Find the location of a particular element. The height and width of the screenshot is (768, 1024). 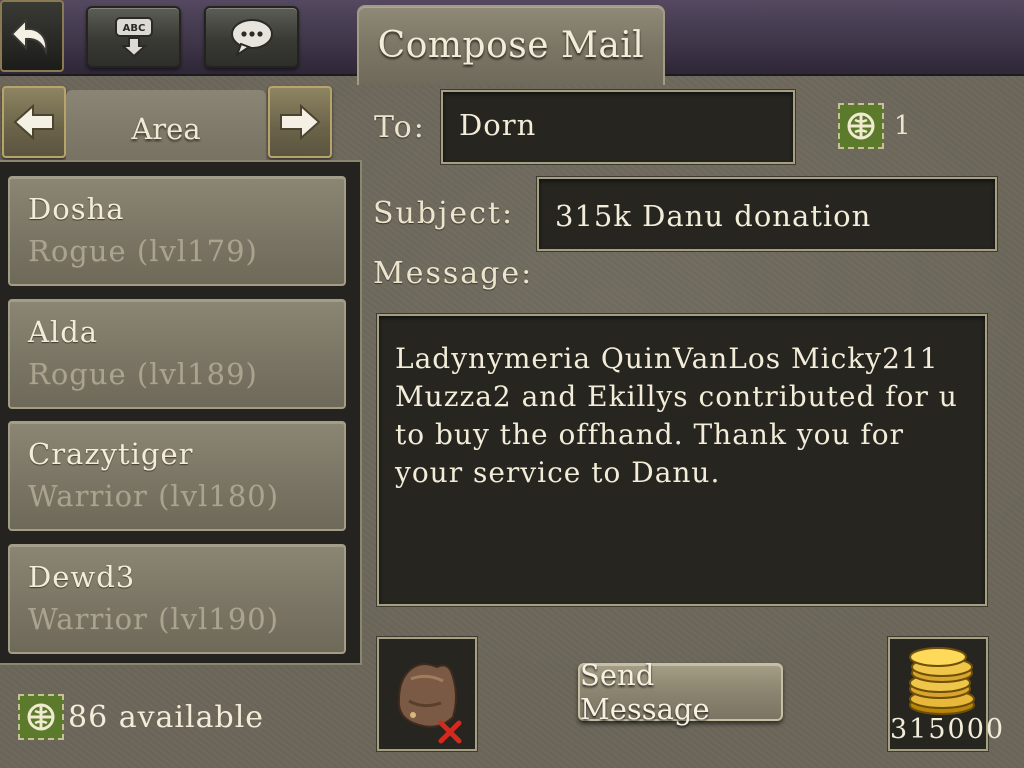

subject-field: 315k Danu donation is located at coordinates (767, 214).